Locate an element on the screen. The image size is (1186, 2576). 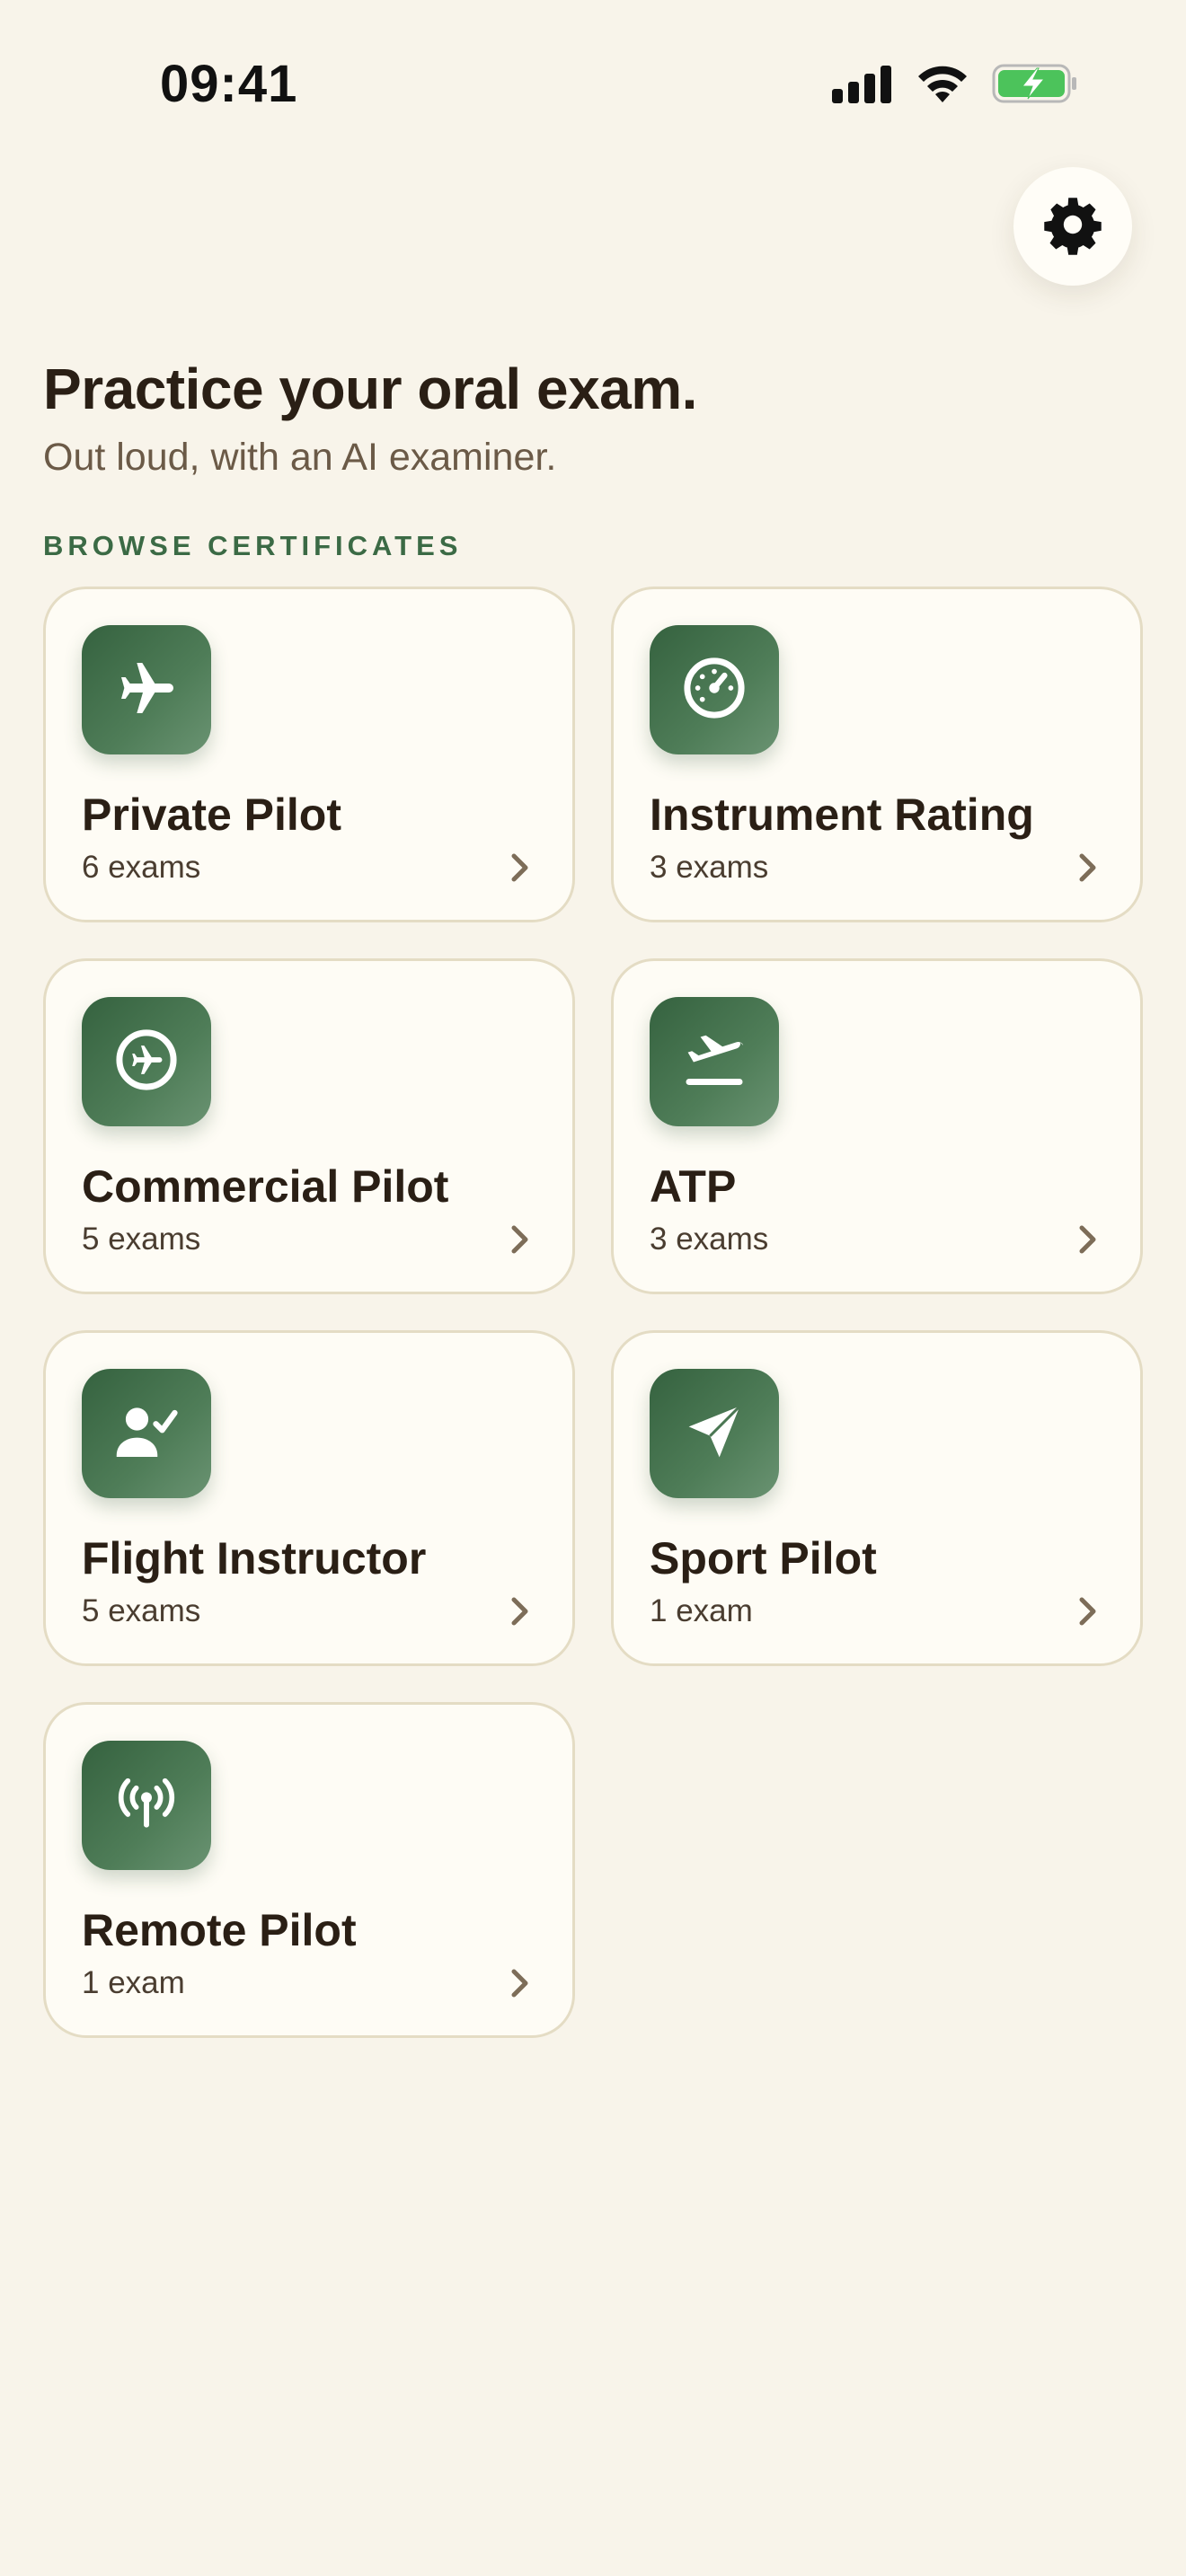
status-time: 09:41 is located at coordinates (229, 84).